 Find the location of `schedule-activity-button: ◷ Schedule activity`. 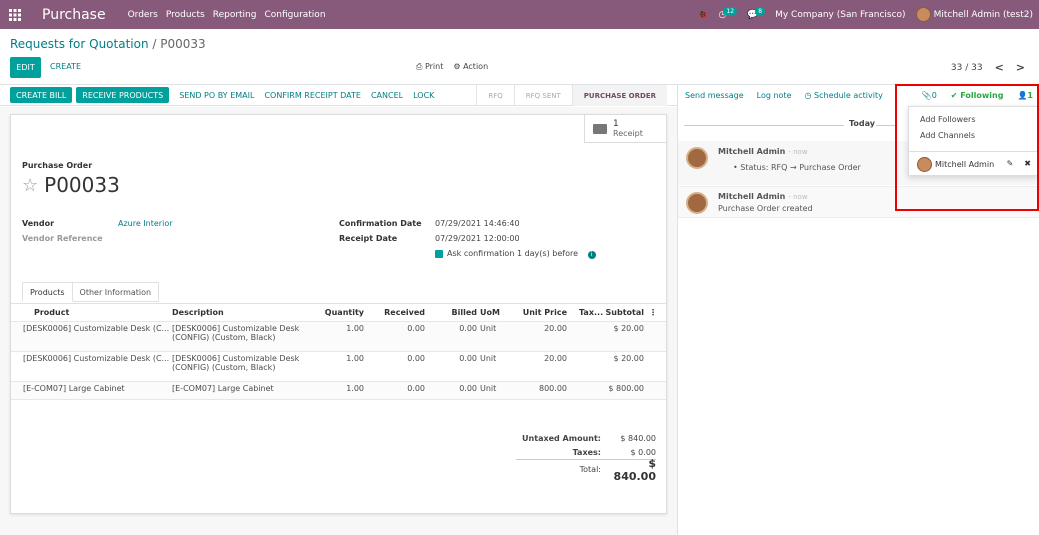

schedule-activity-button: ◷ Schedule activity is located at coordinates (844, 95).